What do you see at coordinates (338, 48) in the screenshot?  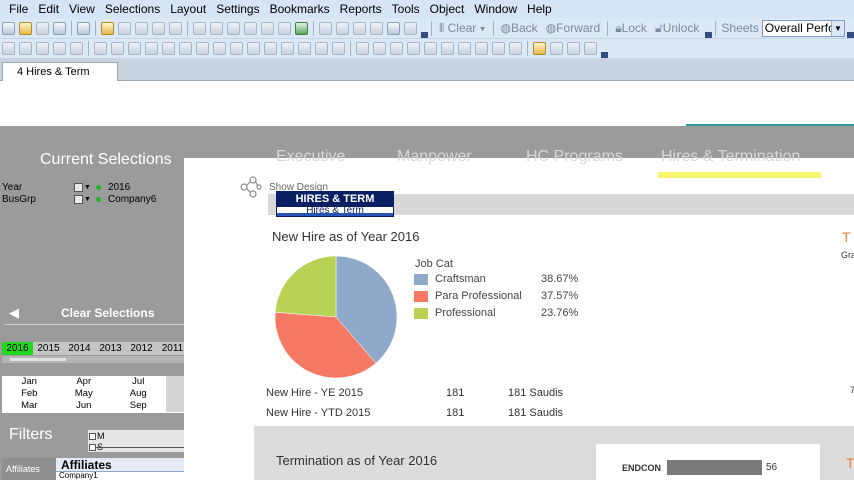 I see `custom-object-icon` at bounding box center [338, 48].